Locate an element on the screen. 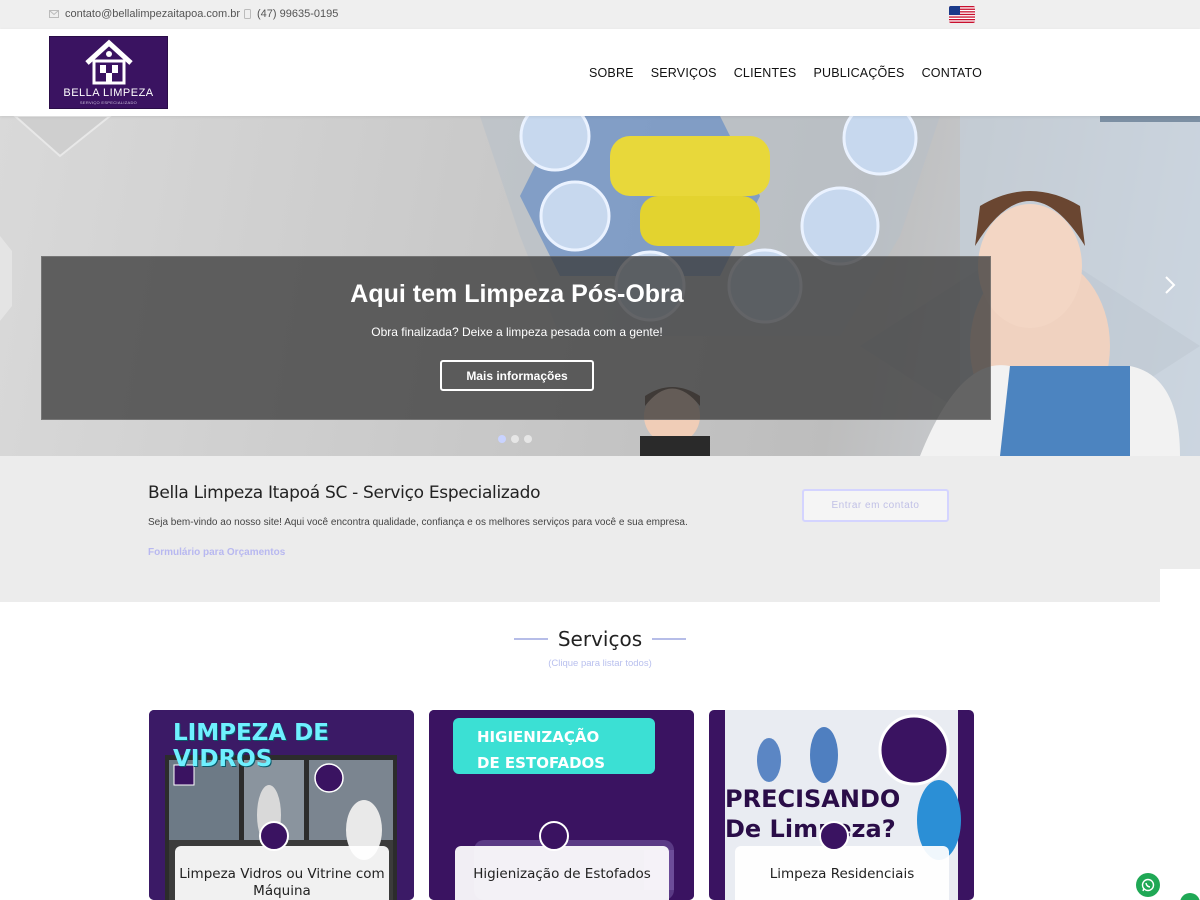 The image size is (1200, 900). slider-dots is located at coordinates (515, 439).